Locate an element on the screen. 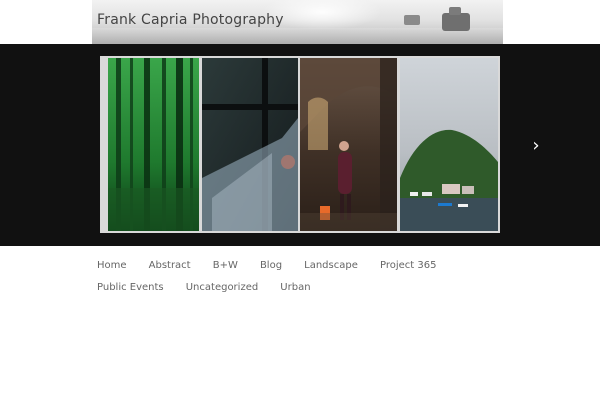  banner-water is located at coordinates (297, 36).